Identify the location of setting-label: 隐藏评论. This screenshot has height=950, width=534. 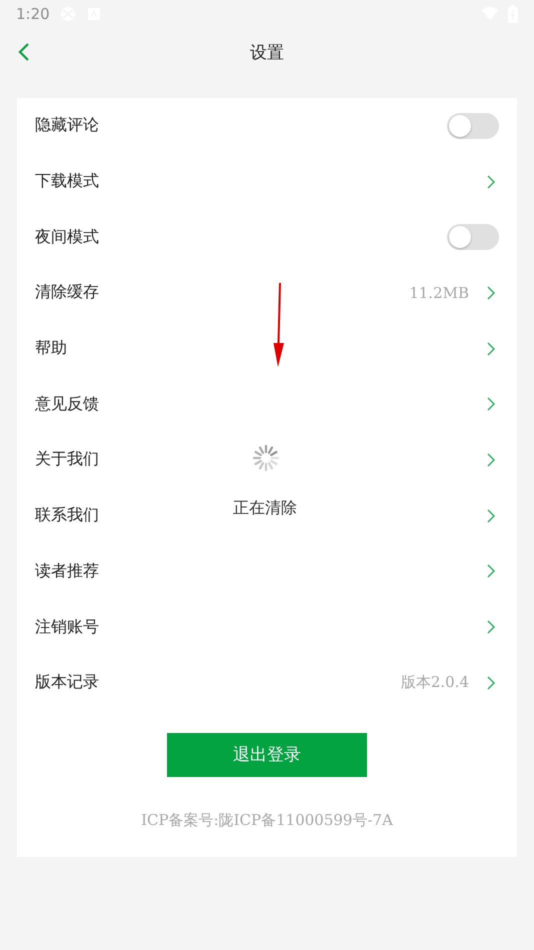
(67, 125).